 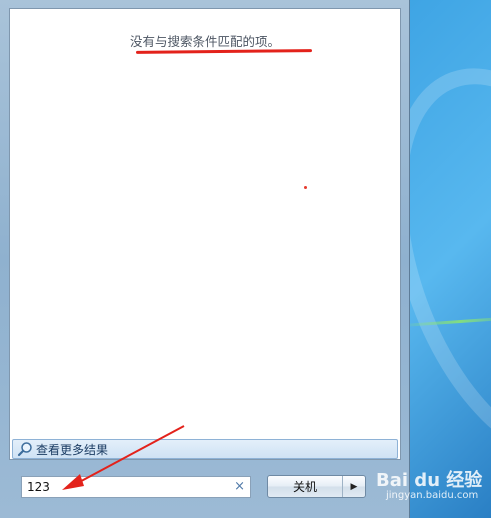 What do you see at coordinates (429, 480) in the screenshot?
I see `watermark-logo: Bai du 经验` at bounding box center [429, 480].